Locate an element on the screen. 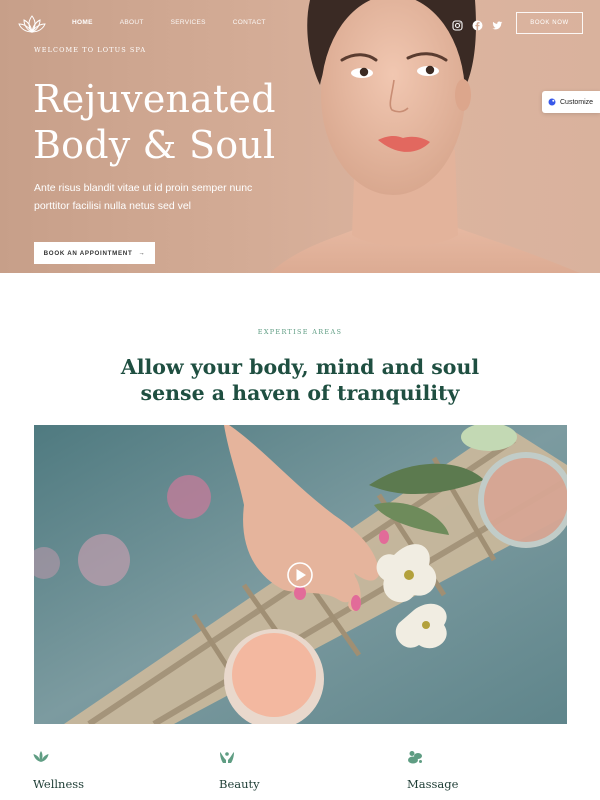 This screenshot has height=800, width=600. spa-stones-icon is located at coordinates (415, 757).